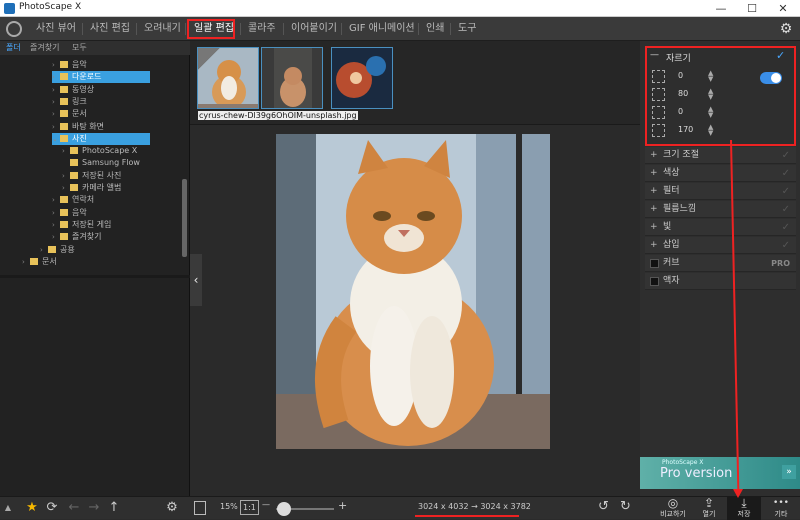 This screenshot has width=800, height=520. I want to click on maximize-button: ☐, so click(752, 8).